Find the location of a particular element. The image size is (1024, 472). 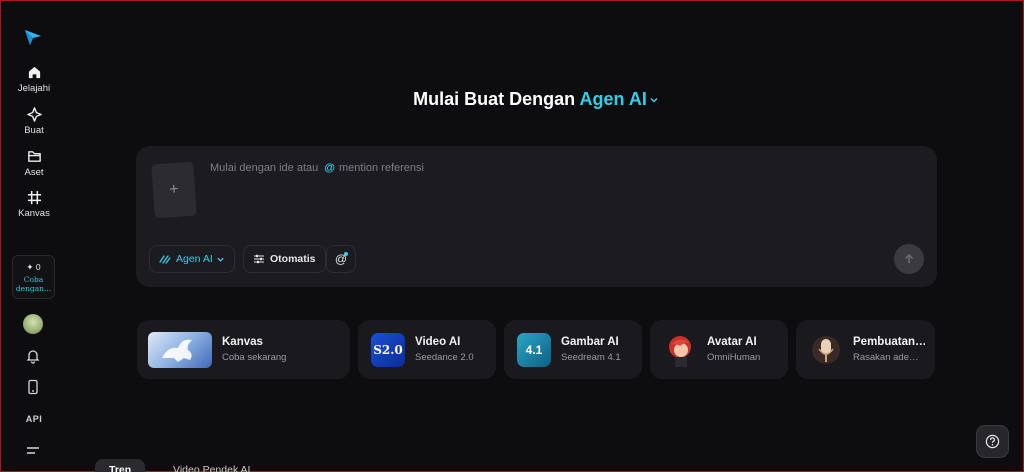

agent-mode-label: Agen AI is located at coordinates (194, 259).